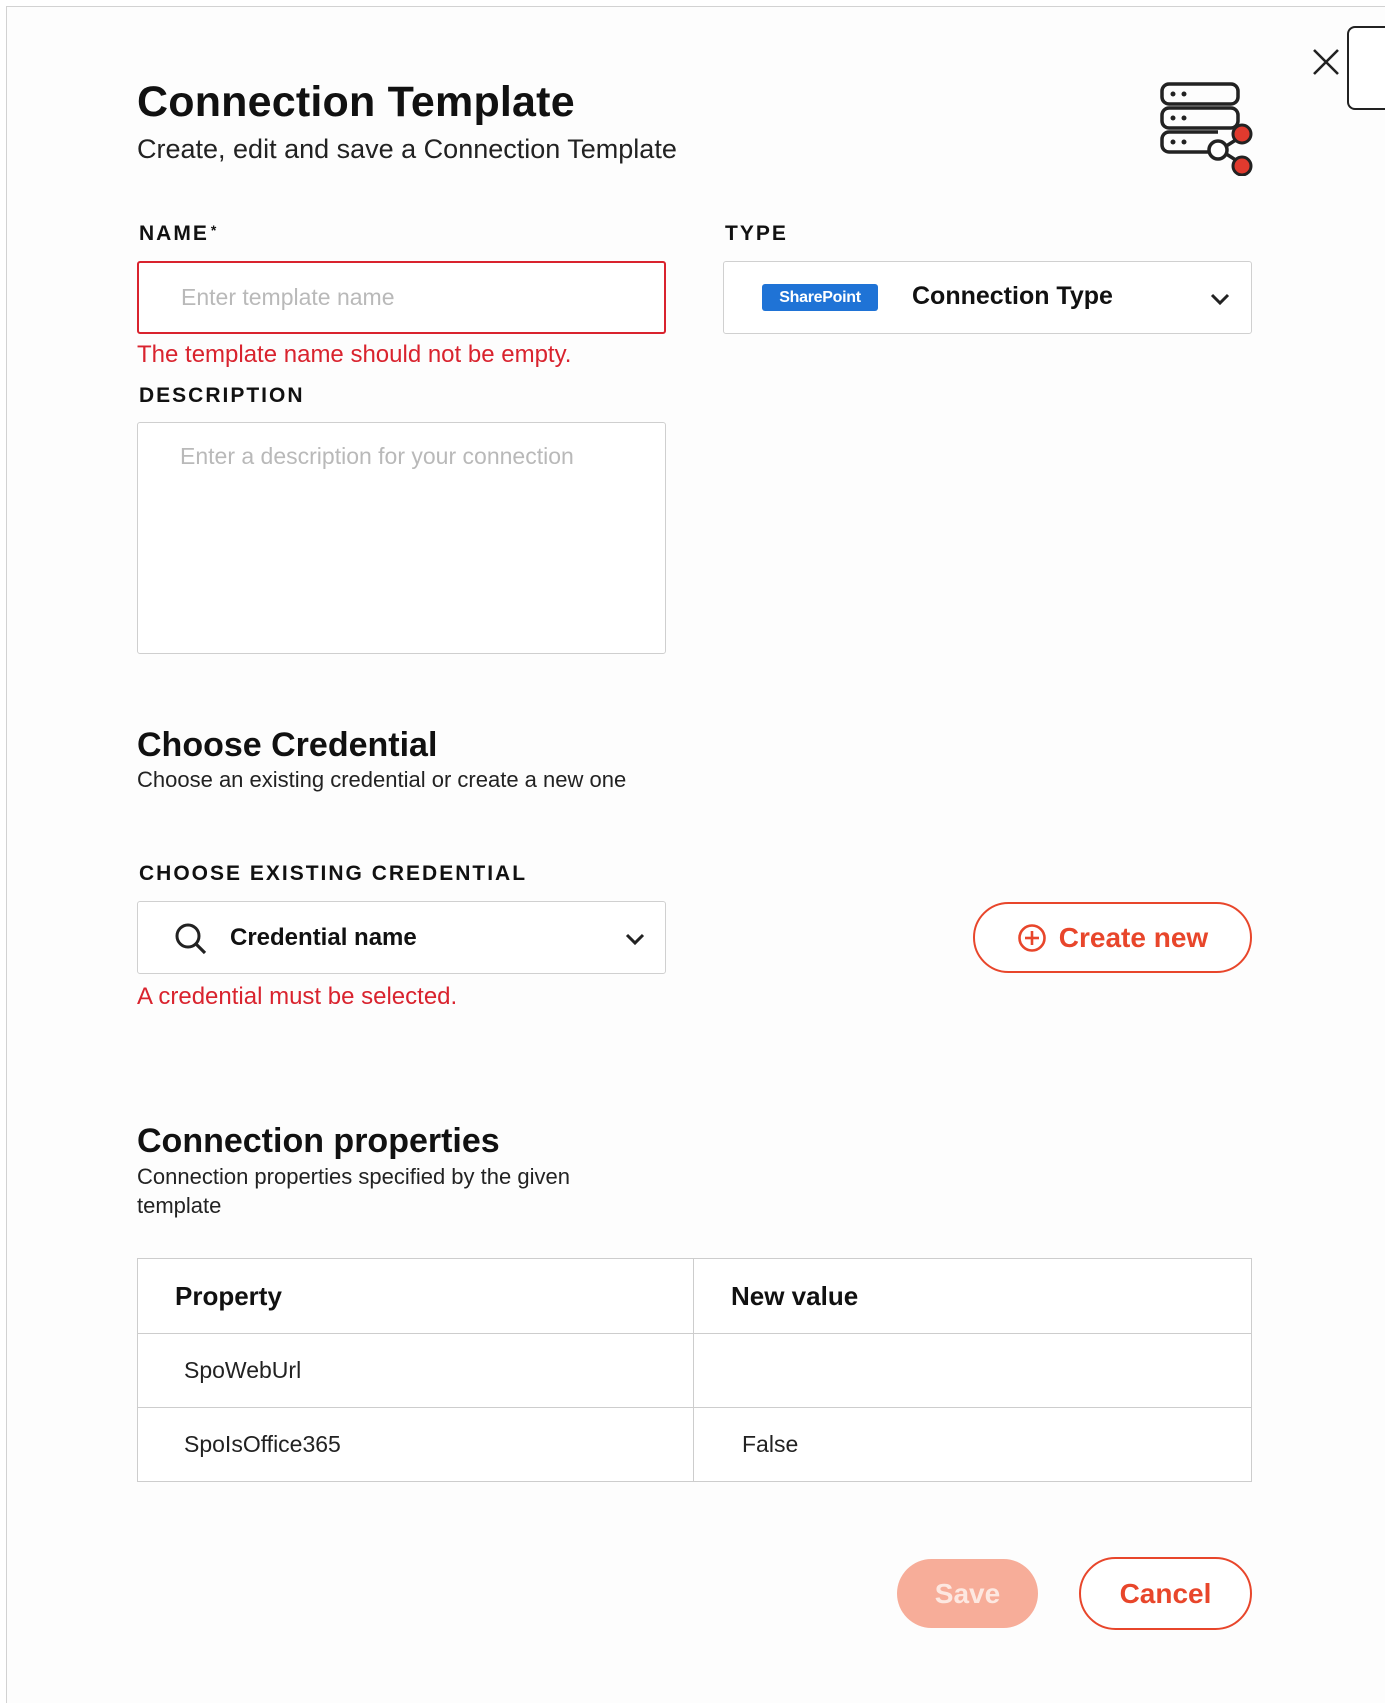  Describe the element at coordinates (401, 297) in the screenshot. I see `template-name-input` at that location.